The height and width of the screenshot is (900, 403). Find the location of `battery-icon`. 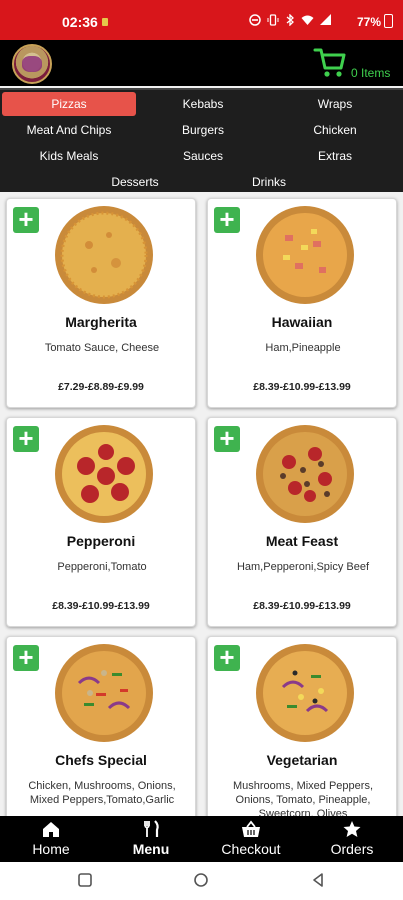

battery-icon is located at coordinates (388, 21).